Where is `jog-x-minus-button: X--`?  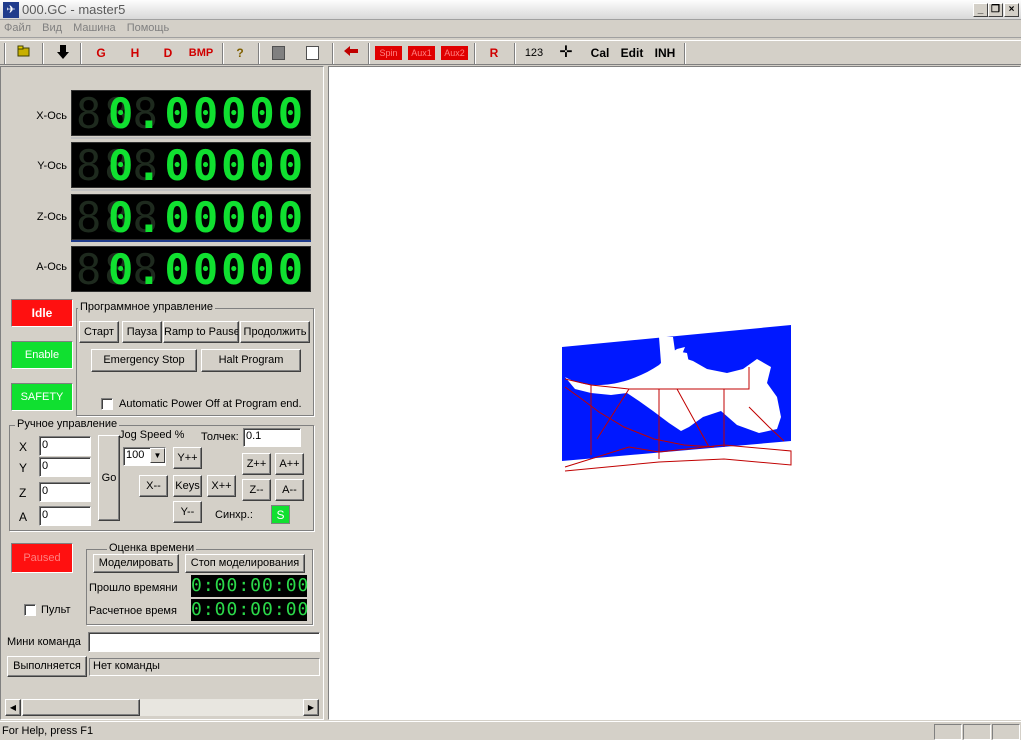
jog-x-minus-button: X-- is located at coordinates (153, 486).